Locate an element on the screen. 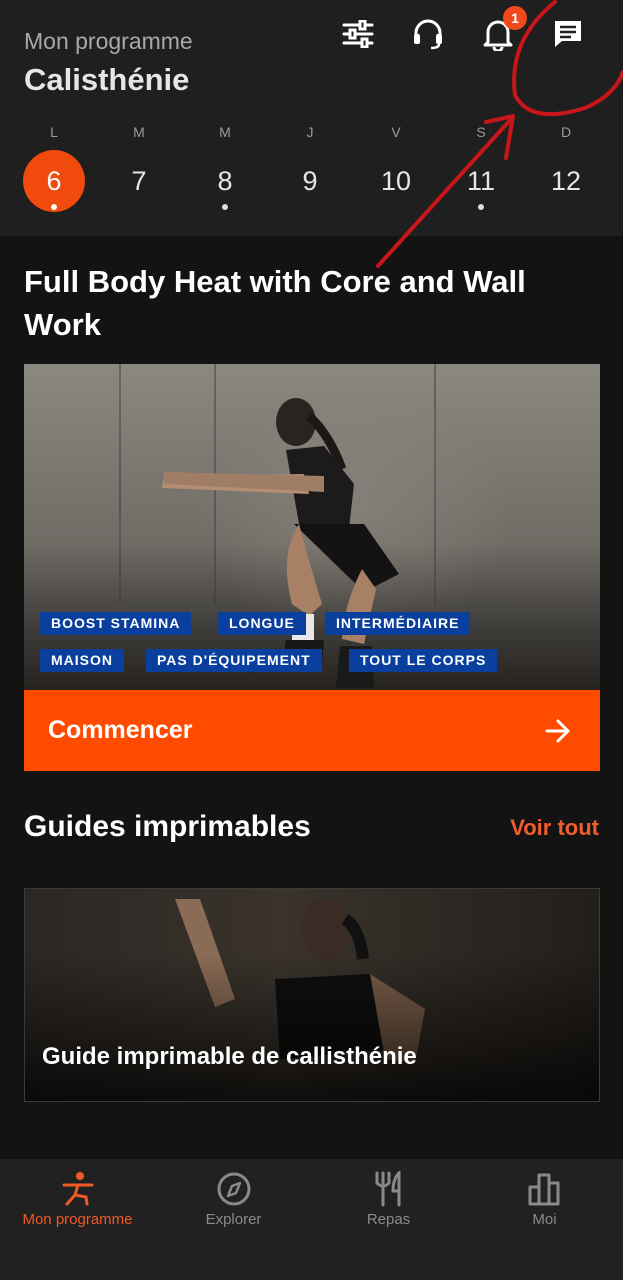  day-saturday: S 11 is located at coordinates (481, 172).